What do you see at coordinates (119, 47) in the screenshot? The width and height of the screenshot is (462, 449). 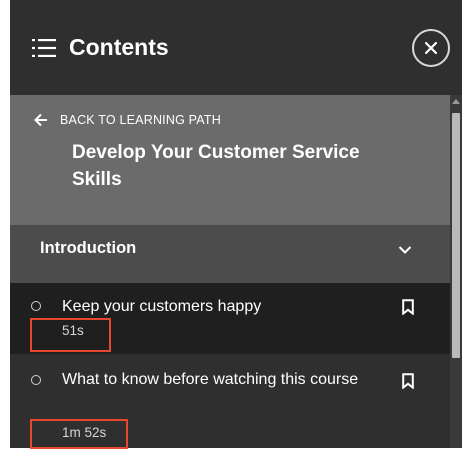 I see `panel-title: Contents` at bounding box center [119, 47].